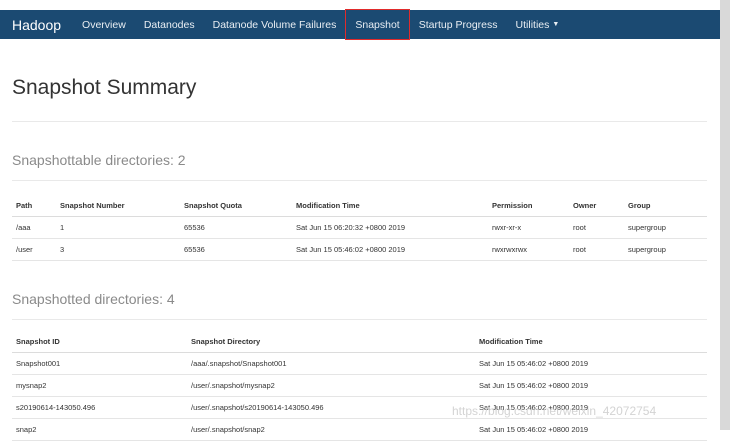 The image size is (730, 441). I want to click on cell-snapshot-id: s20190614-143050.496, so click(99, 407).